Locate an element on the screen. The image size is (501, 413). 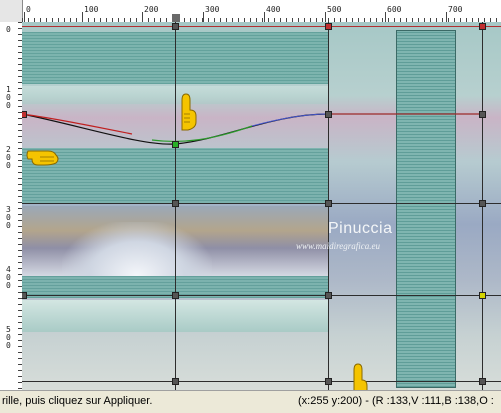
ruler-marker is located at coordinates (176, 18).